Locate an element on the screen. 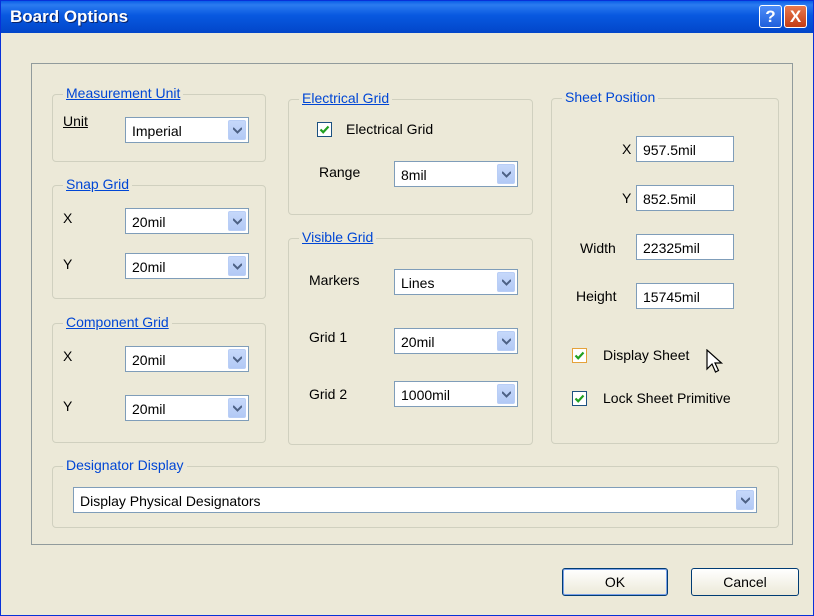 The image size is (814, 616). designator-display-value: Display Physical Designators is located at coordinates (170, 501).